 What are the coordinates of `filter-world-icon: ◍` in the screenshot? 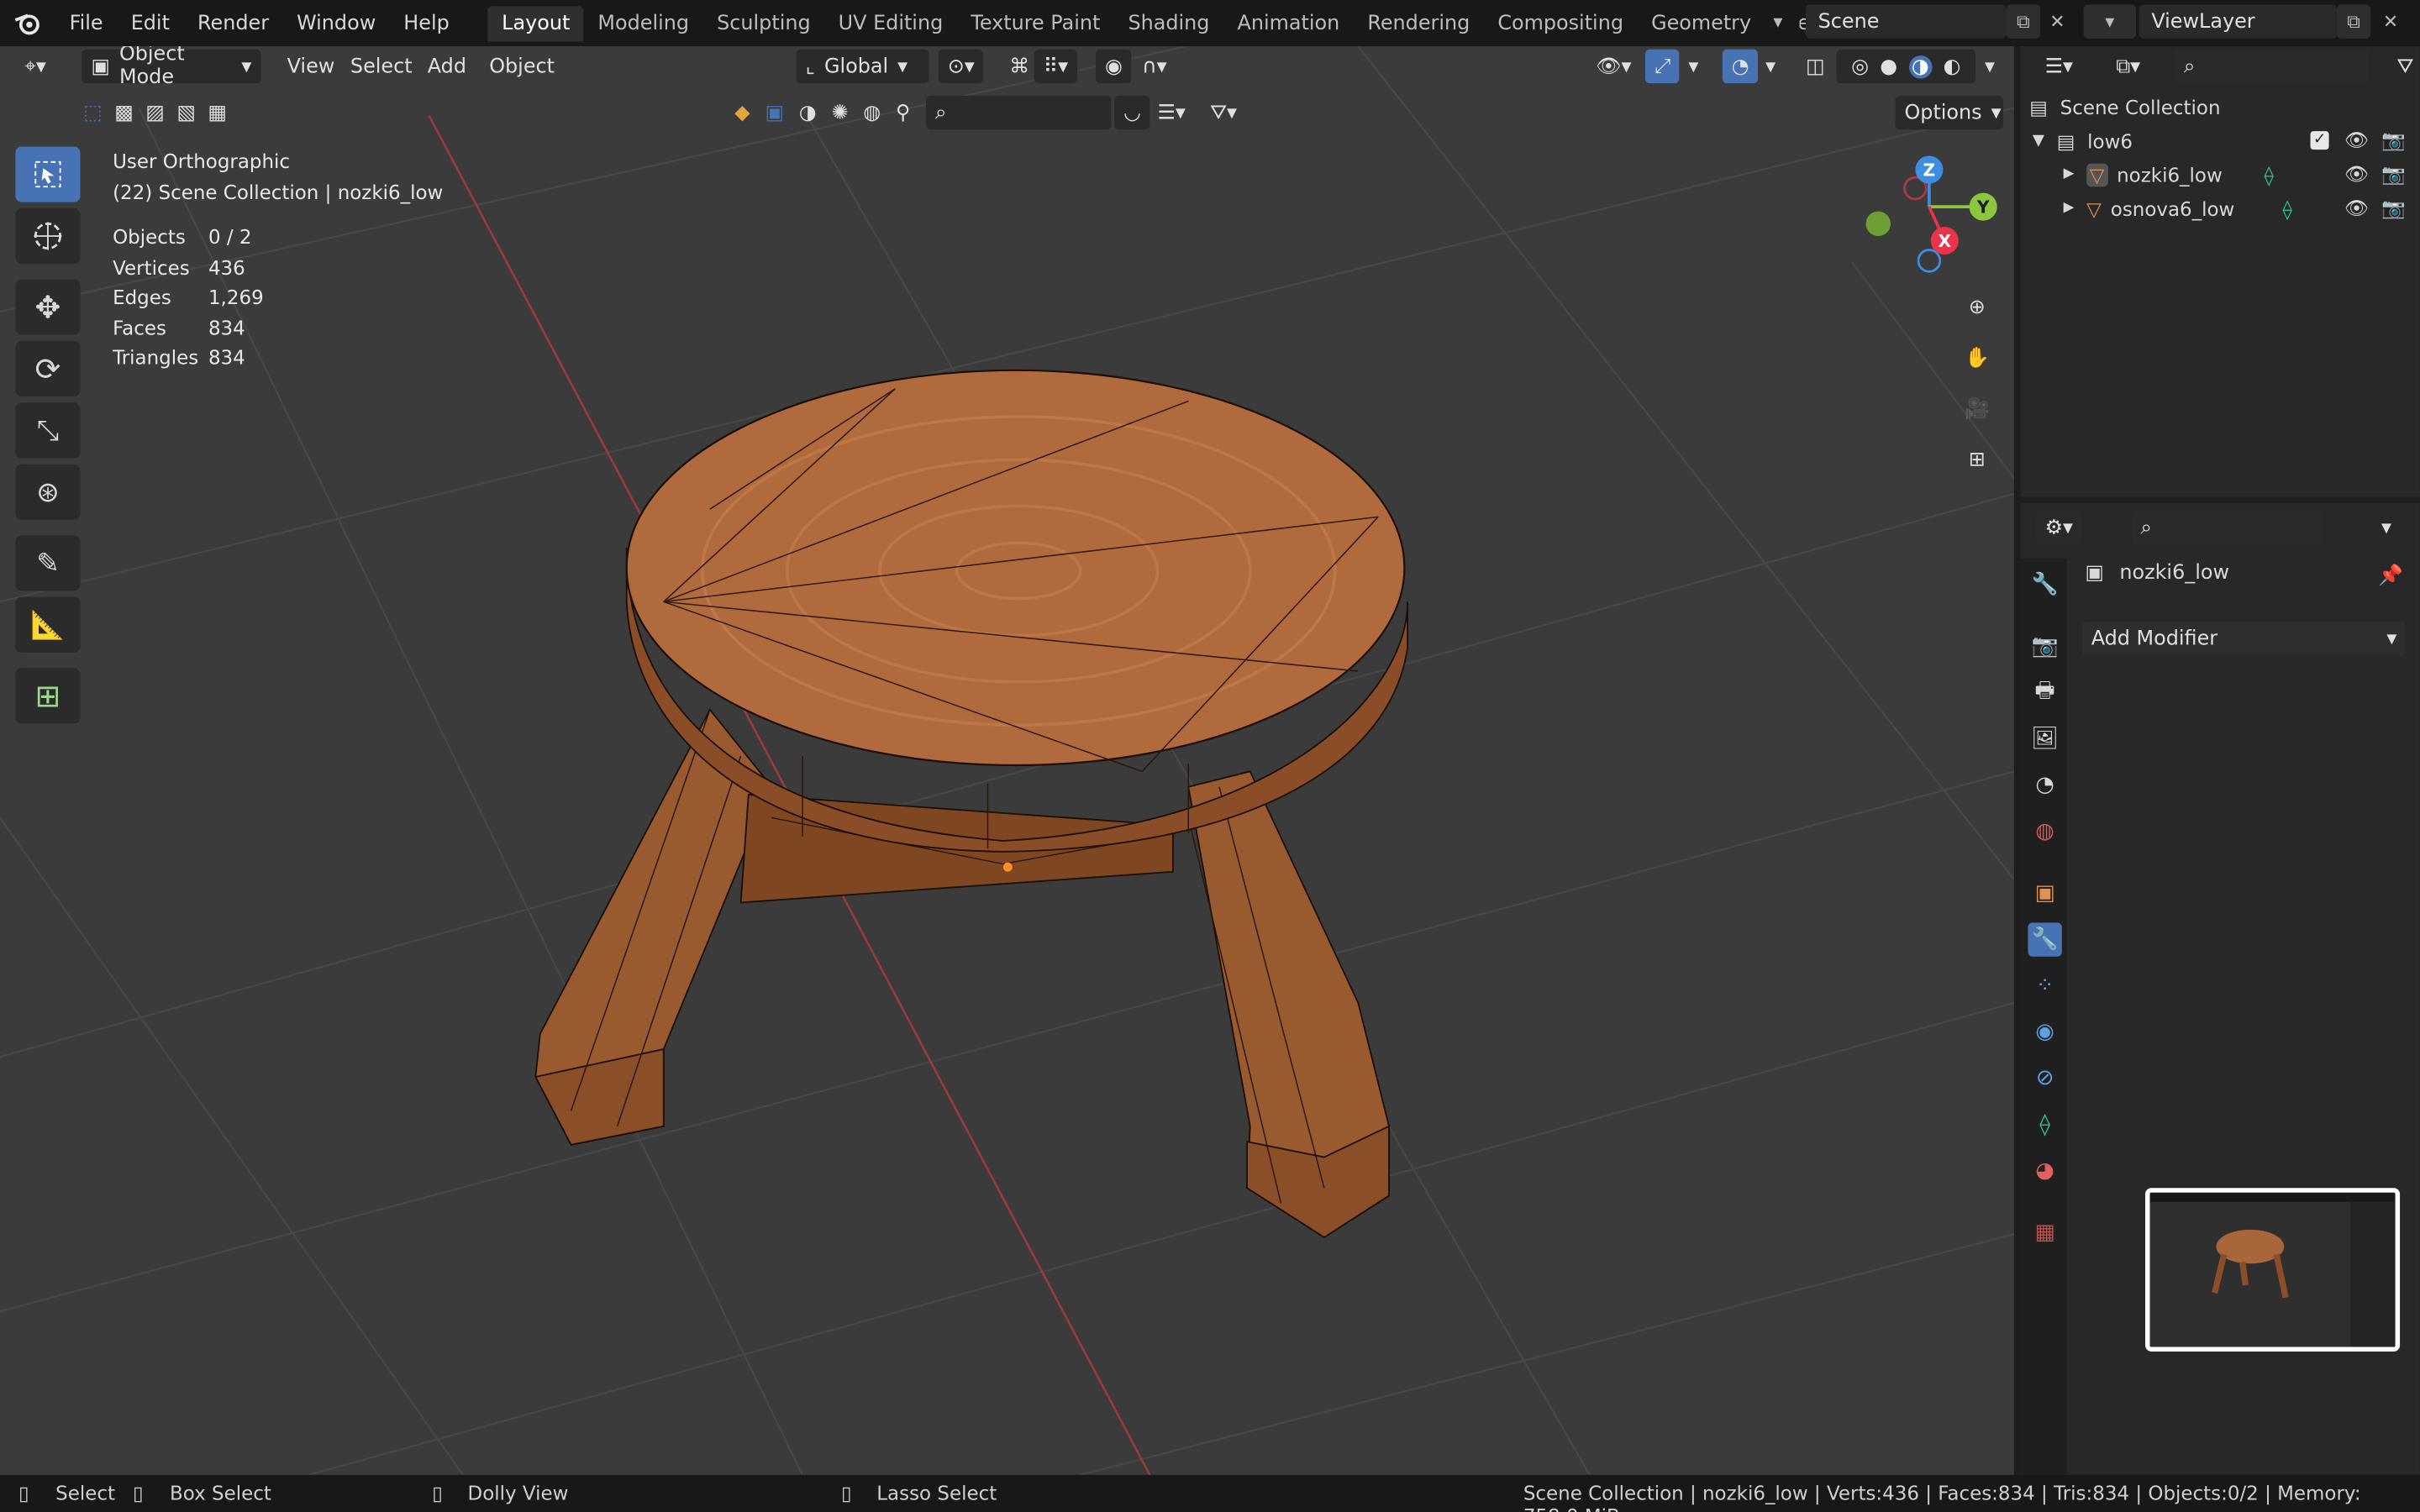 It's located at (872, 112).